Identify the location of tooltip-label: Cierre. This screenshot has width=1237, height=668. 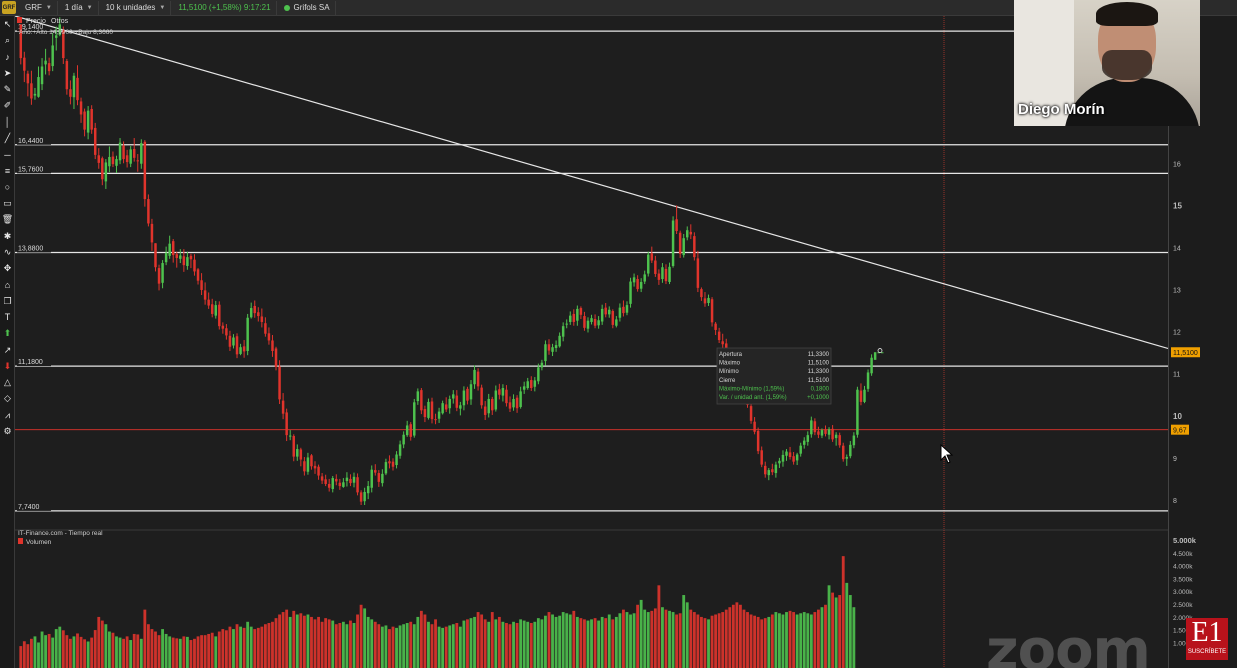
(727, 381).